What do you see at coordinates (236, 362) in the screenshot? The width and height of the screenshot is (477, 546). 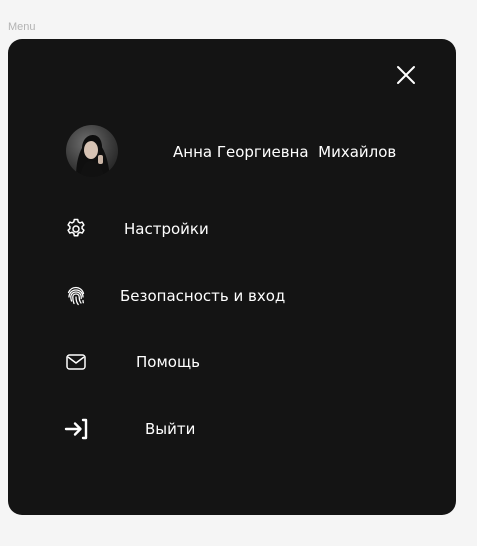 I see `menu-item-help: Помощь` at bounding box center [236, 362].